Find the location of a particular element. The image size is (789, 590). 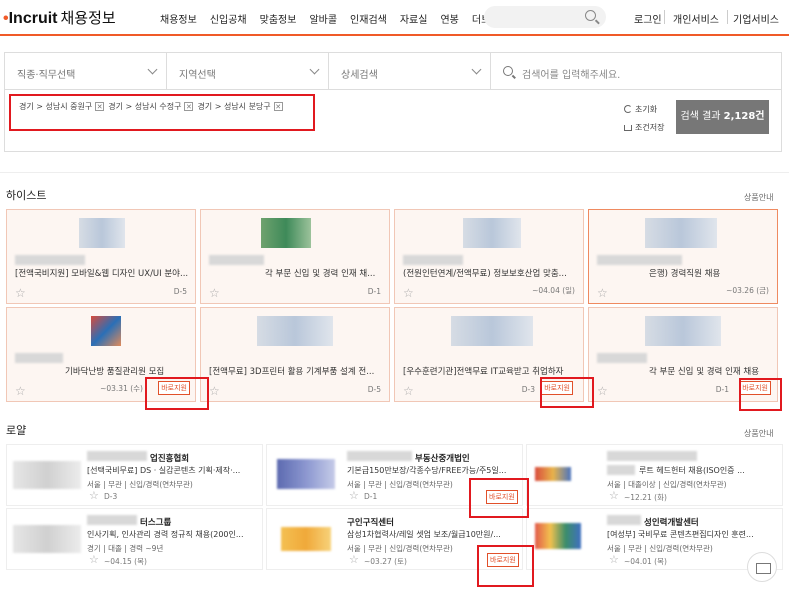

mail-icon is located at coordinates (762, 567).